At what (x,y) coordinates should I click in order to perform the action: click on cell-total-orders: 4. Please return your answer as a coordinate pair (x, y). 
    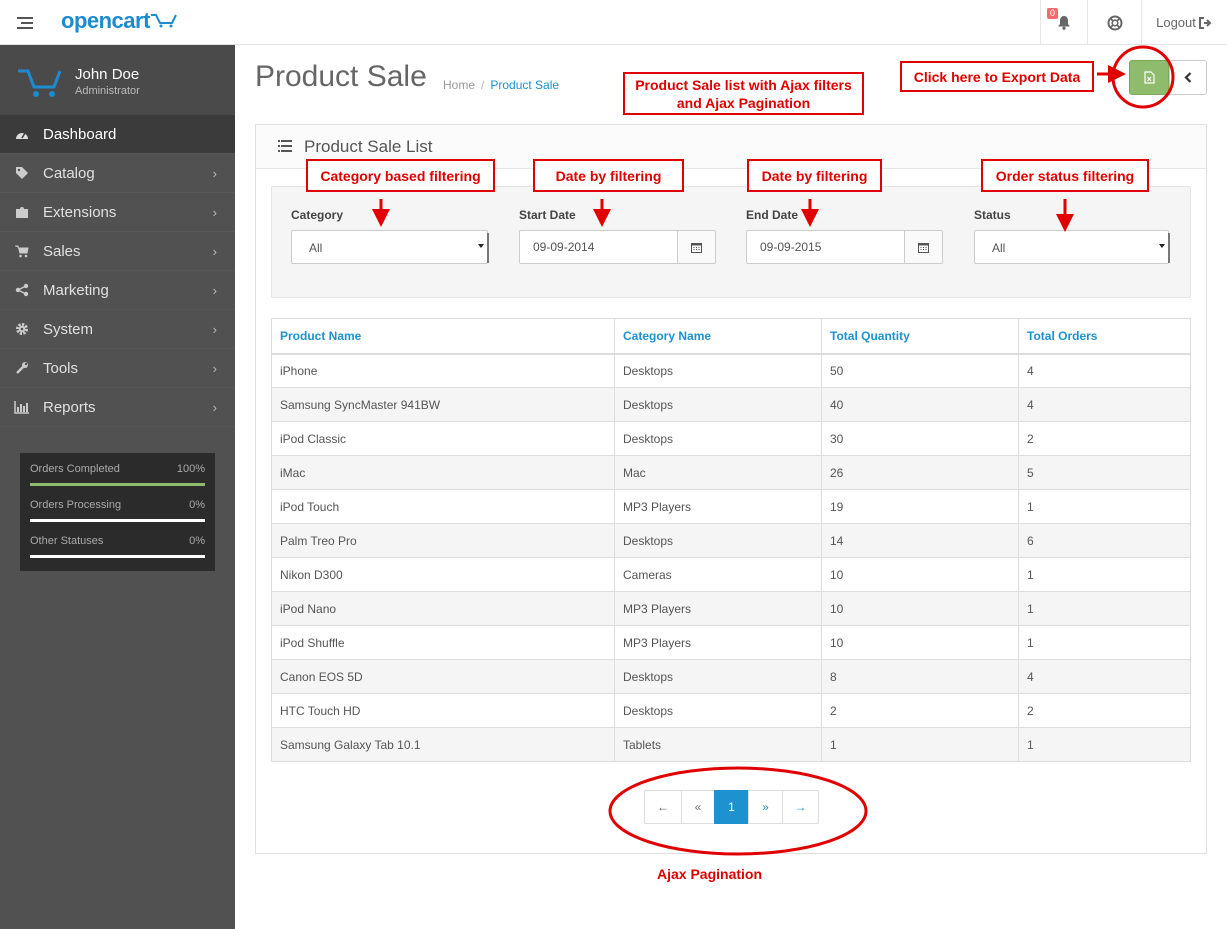
    Looking at the image, I should click on (1104, 676).